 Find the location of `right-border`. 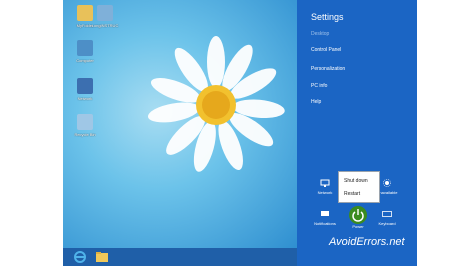

right-border is located at coordinates (445, 133).